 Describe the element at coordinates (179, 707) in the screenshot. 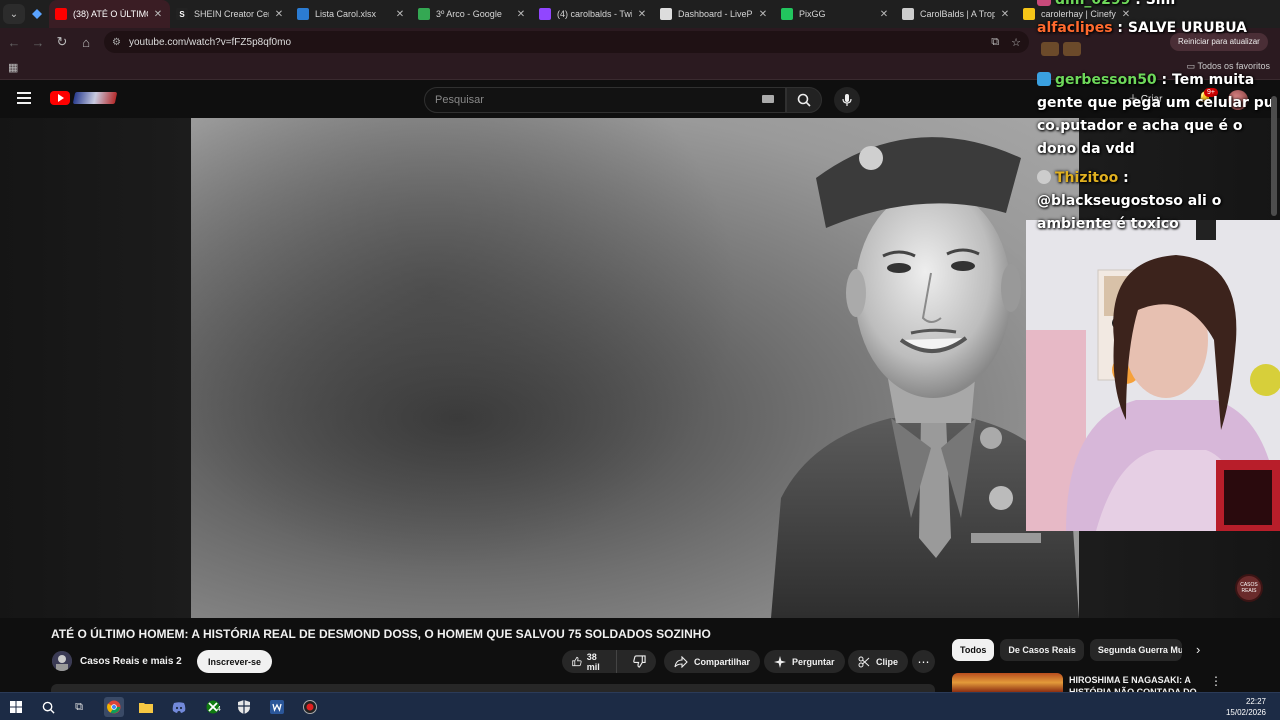

I see `discord-icon` at that location.